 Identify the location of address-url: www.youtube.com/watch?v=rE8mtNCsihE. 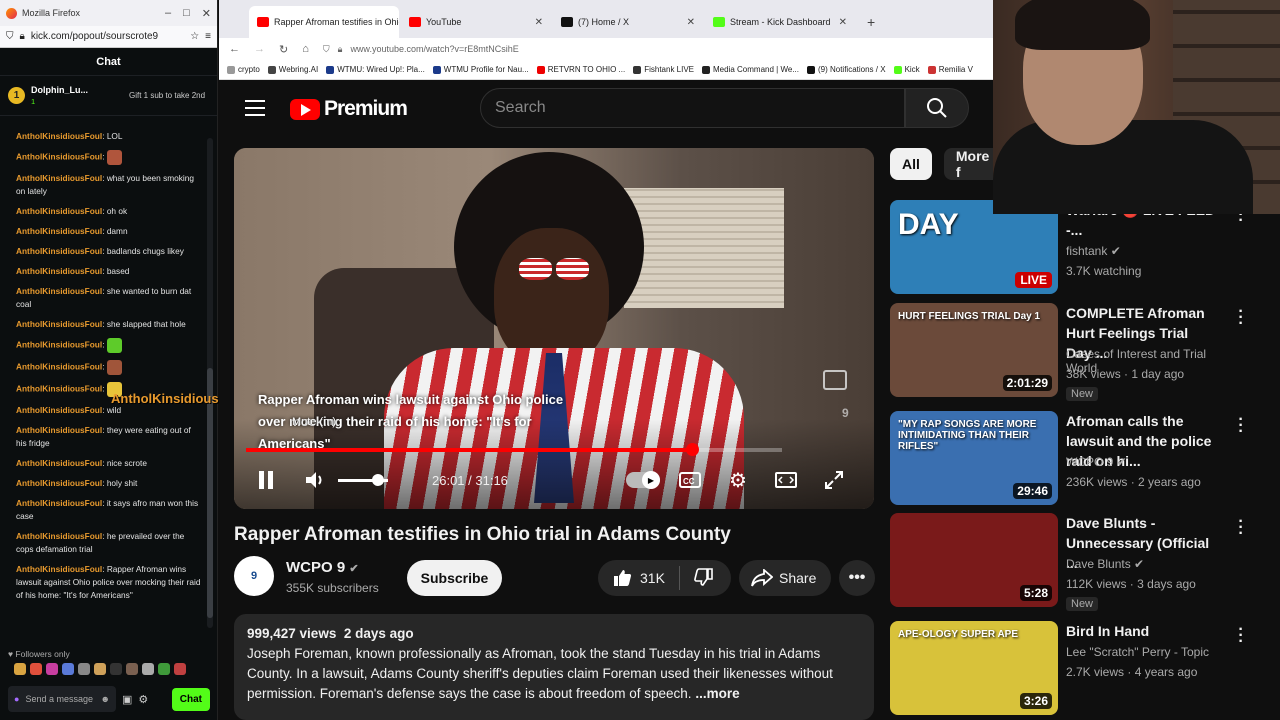
(434, 49).